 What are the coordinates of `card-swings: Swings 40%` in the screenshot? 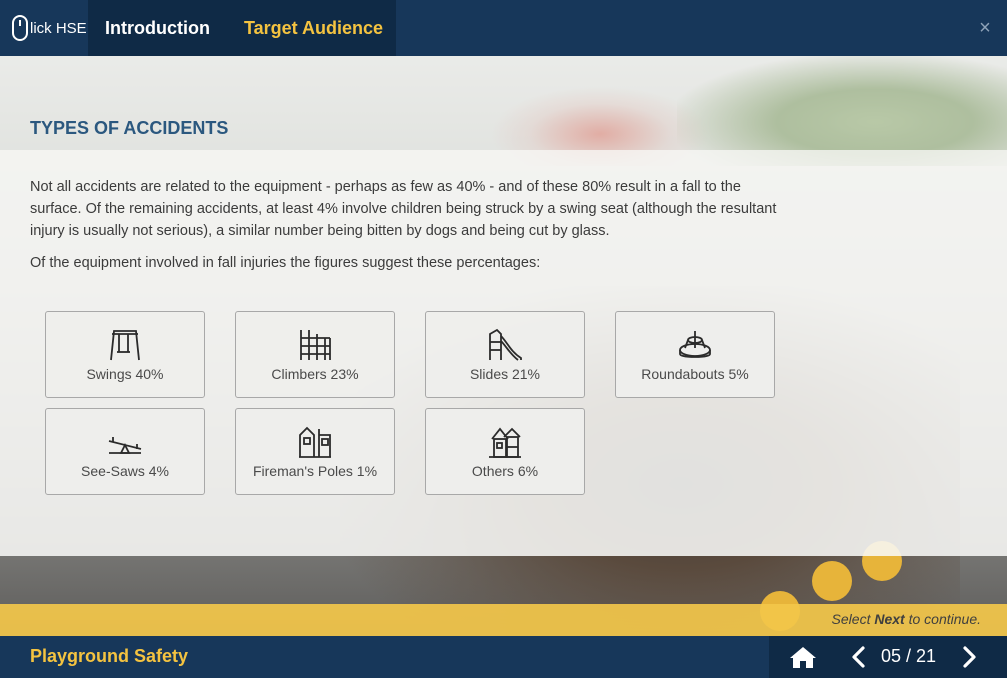 It's located at (125, 354).